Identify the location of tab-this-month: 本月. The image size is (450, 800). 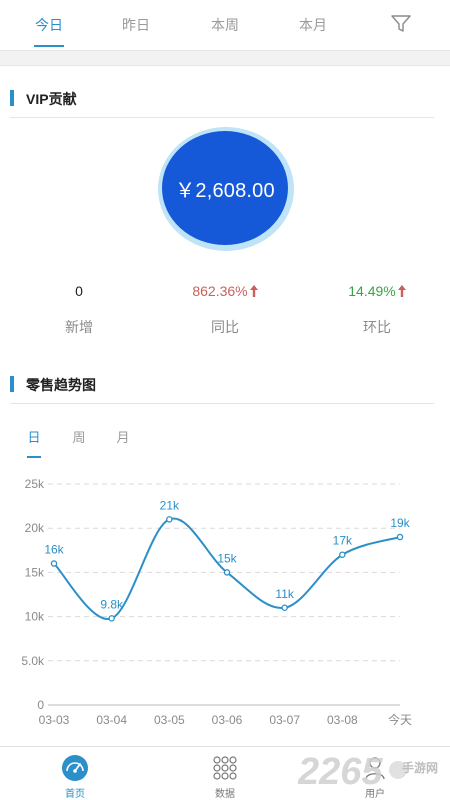
(313, 25).